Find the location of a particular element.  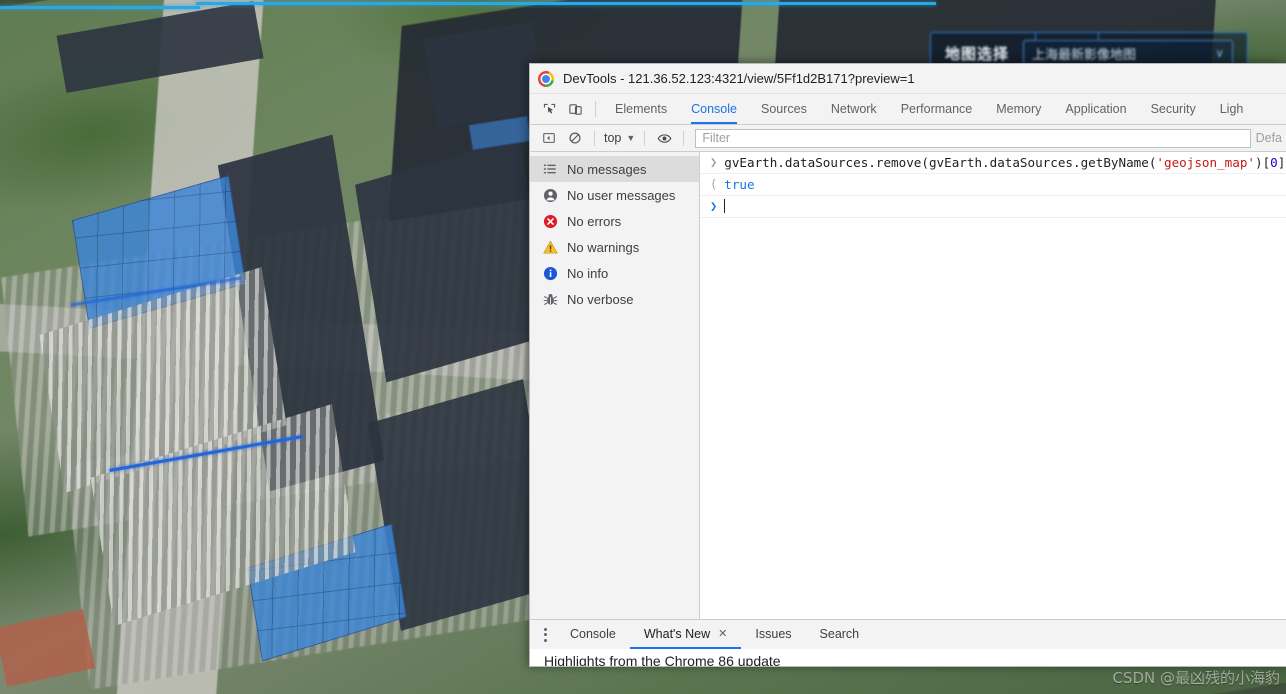

warning-icon is located at coordinates (550, 247).